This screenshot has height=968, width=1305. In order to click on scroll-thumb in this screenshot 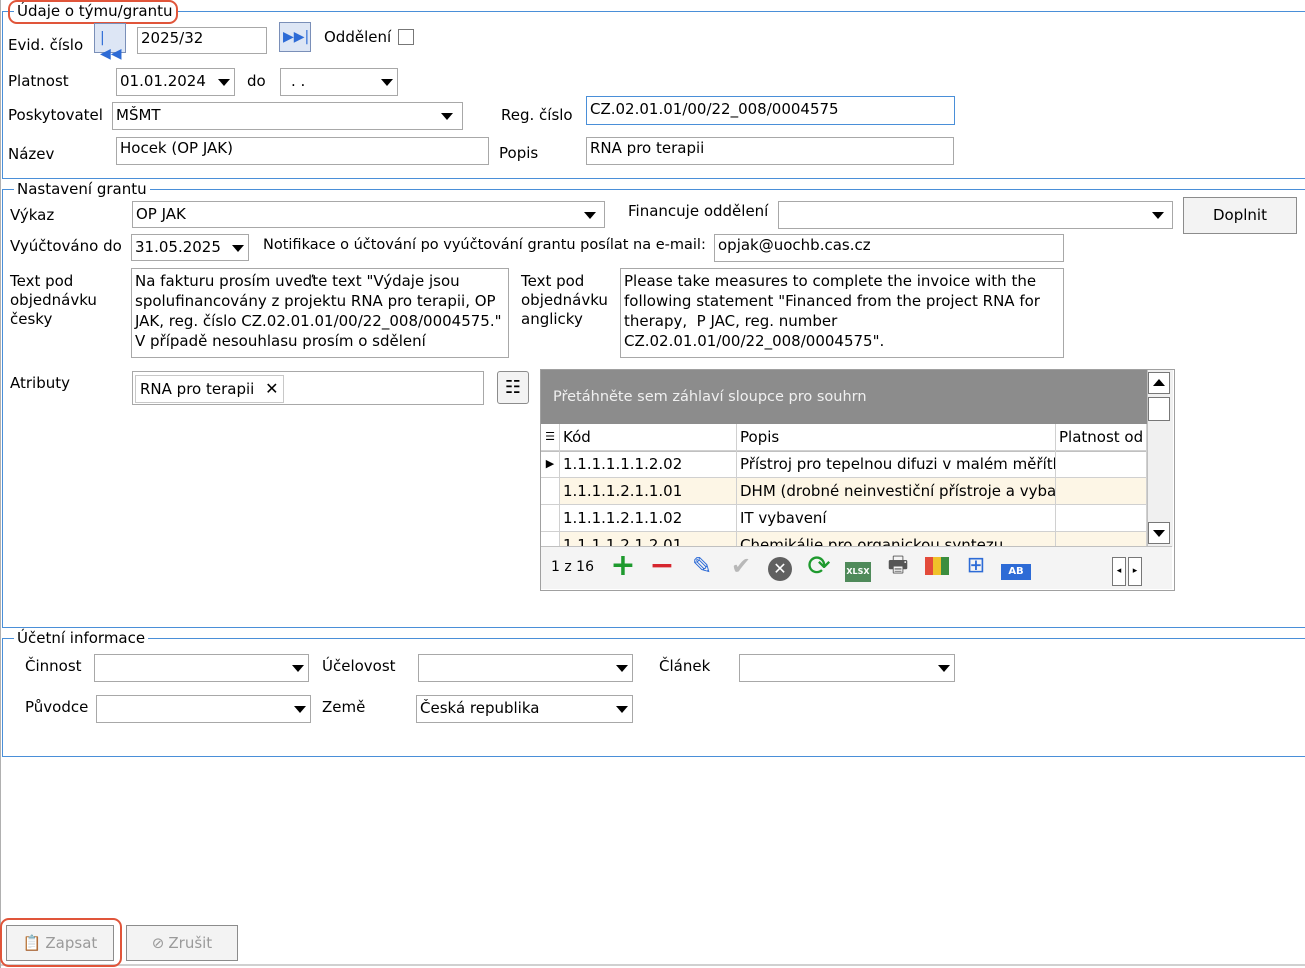, I will do `click(1159, 409)`.